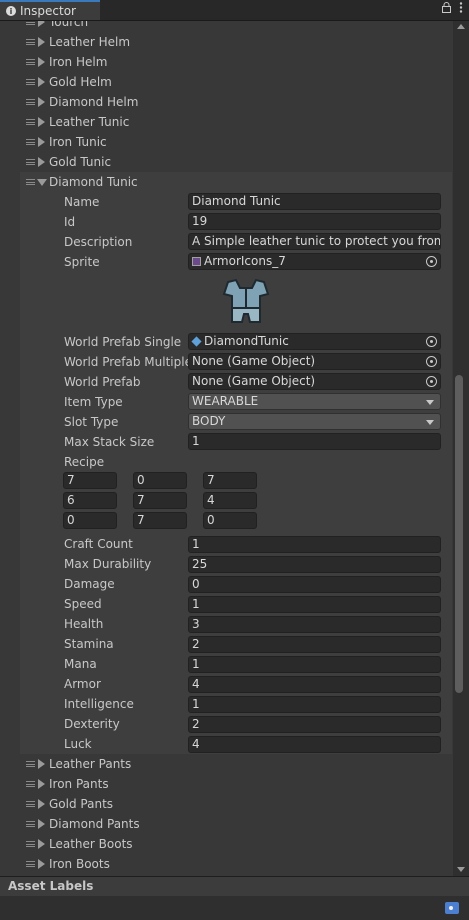  Describe the element at coordinates (83, 604) in the screenshot. I see `speed-label: Speed` at that location.